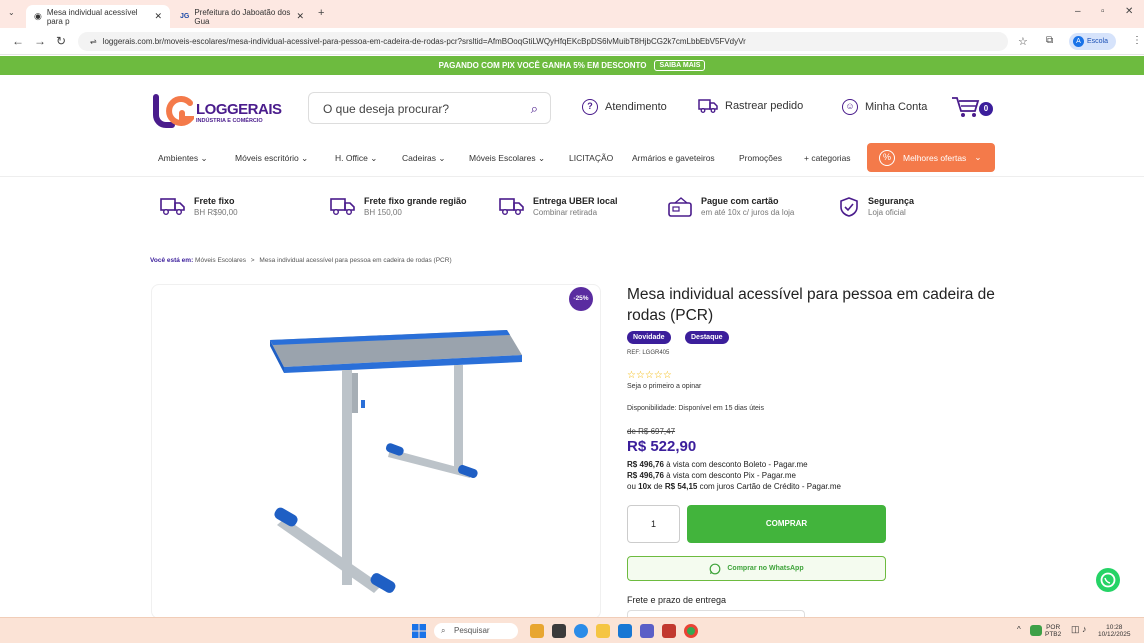 This screenshot has width=1144, height=643. Describe the element at coordinates (649, 375) in the screenshot. I see `rating-stars: ☆☆☆☆☆` at that location.